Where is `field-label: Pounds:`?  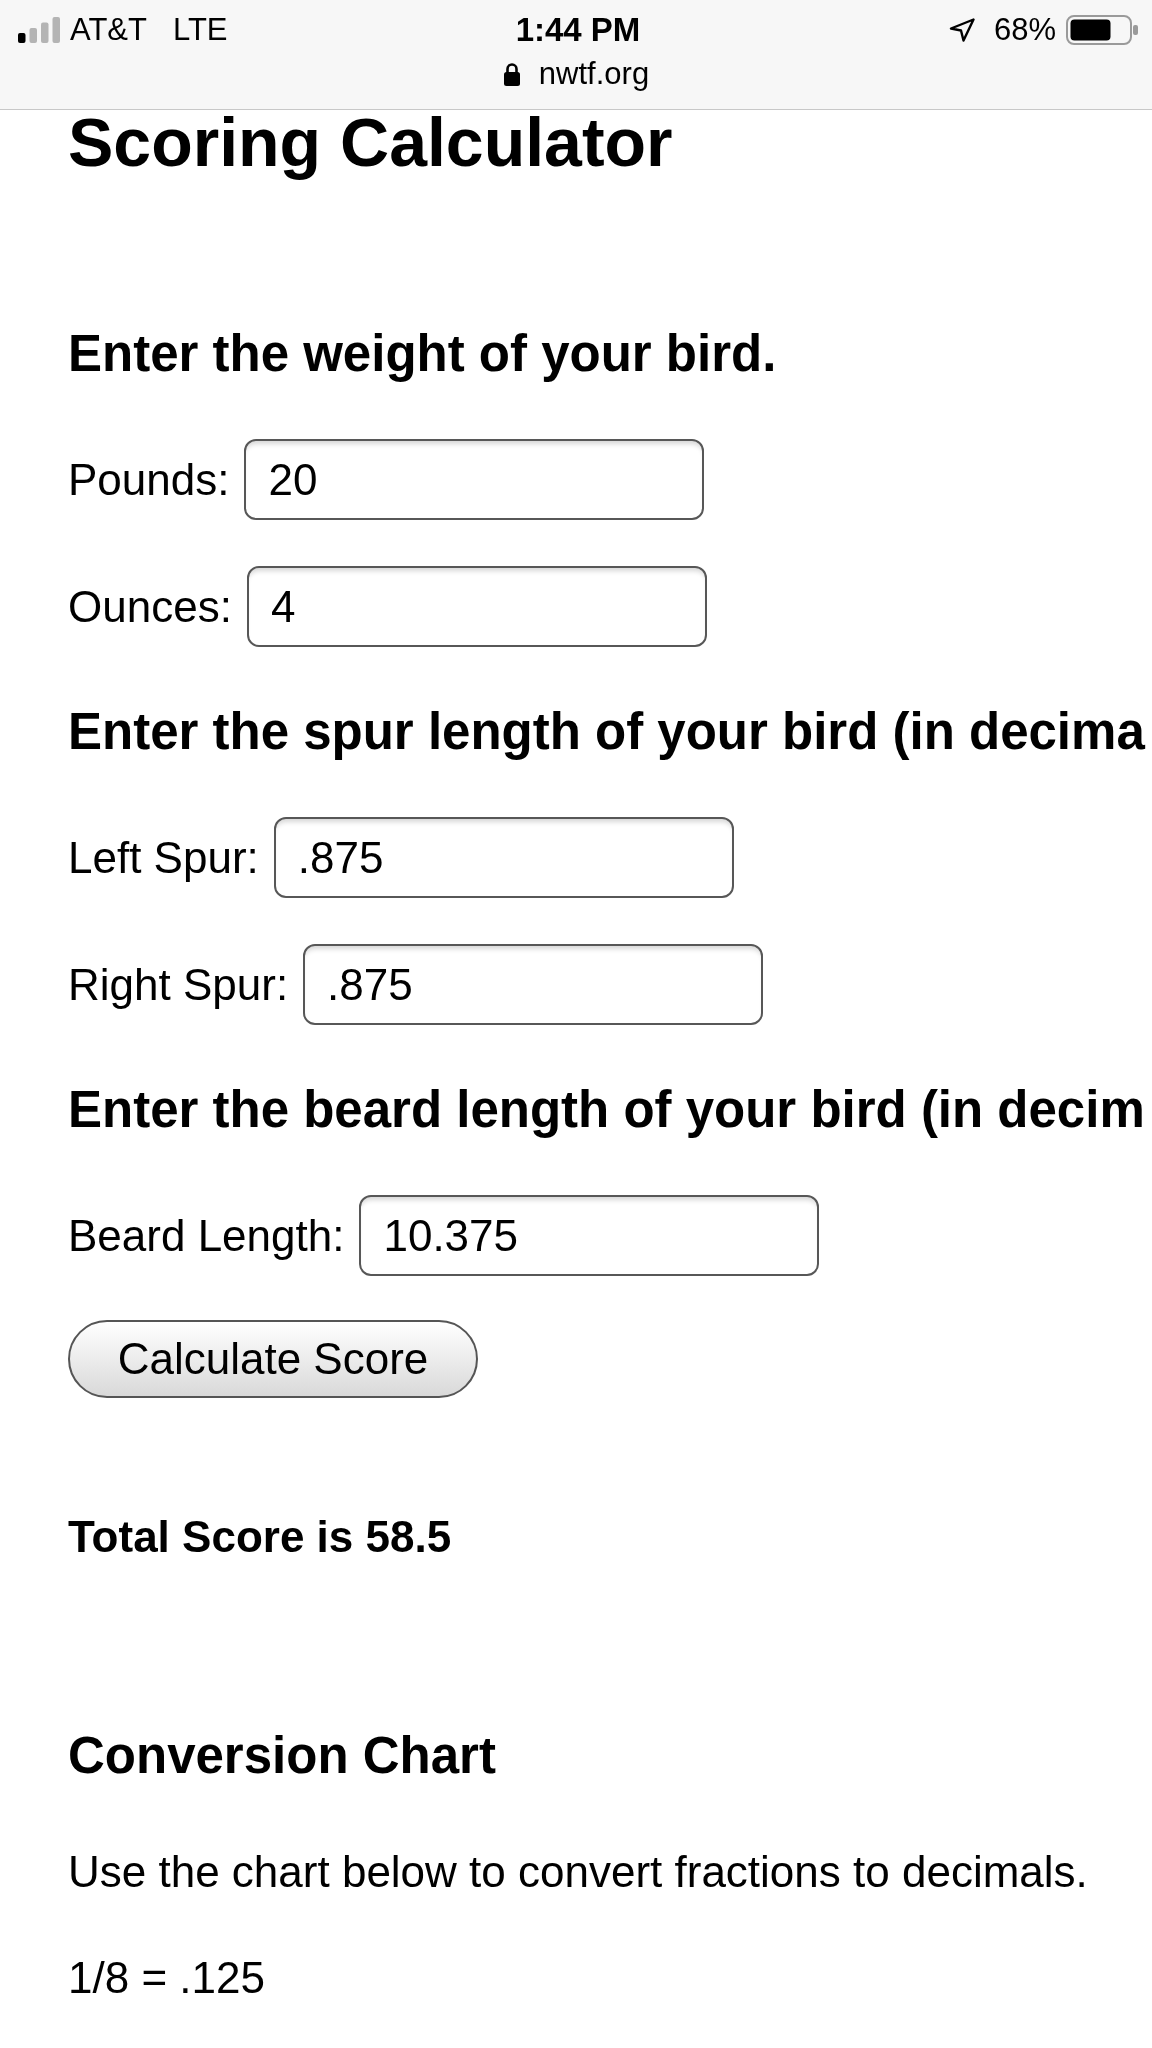
field-label: Pounds: is located at coordinates (149, 479).